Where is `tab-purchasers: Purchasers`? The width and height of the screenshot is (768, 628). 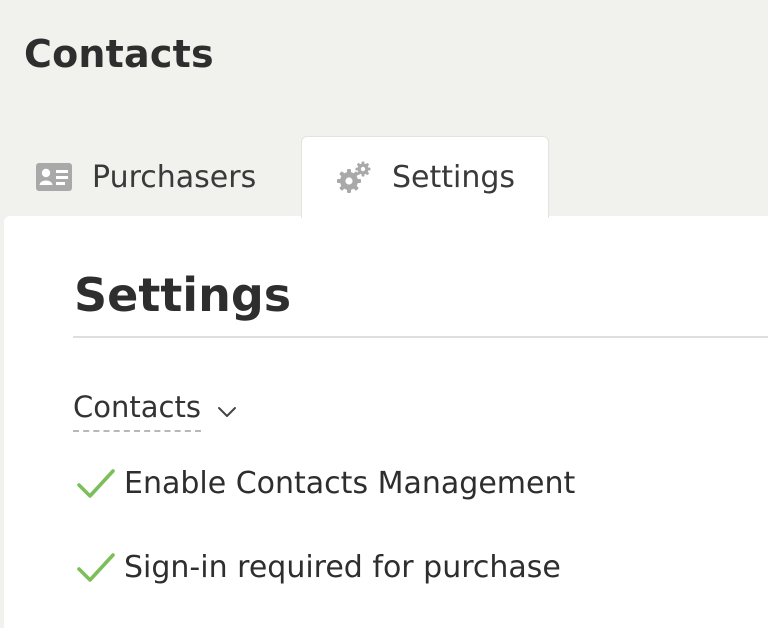 tab-purchasers: Purchasers is located at coordinates (167, 177).